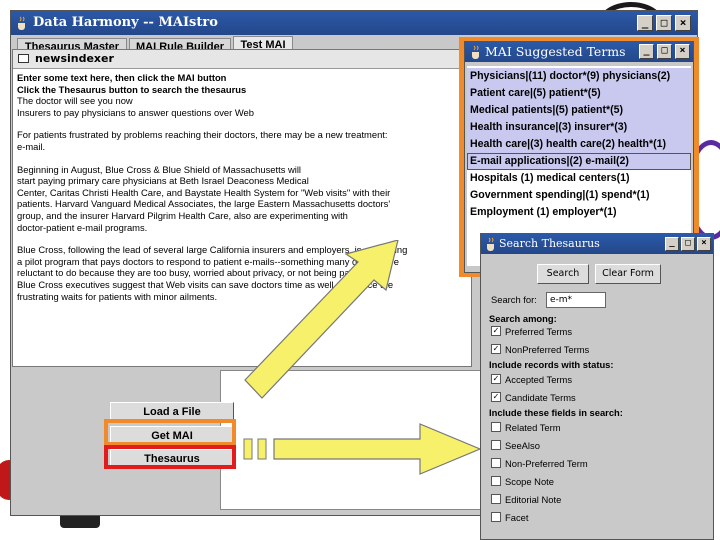 The image size is (720, 540). I want to click on clear-form-button: Clear Form, so click(628, 274).